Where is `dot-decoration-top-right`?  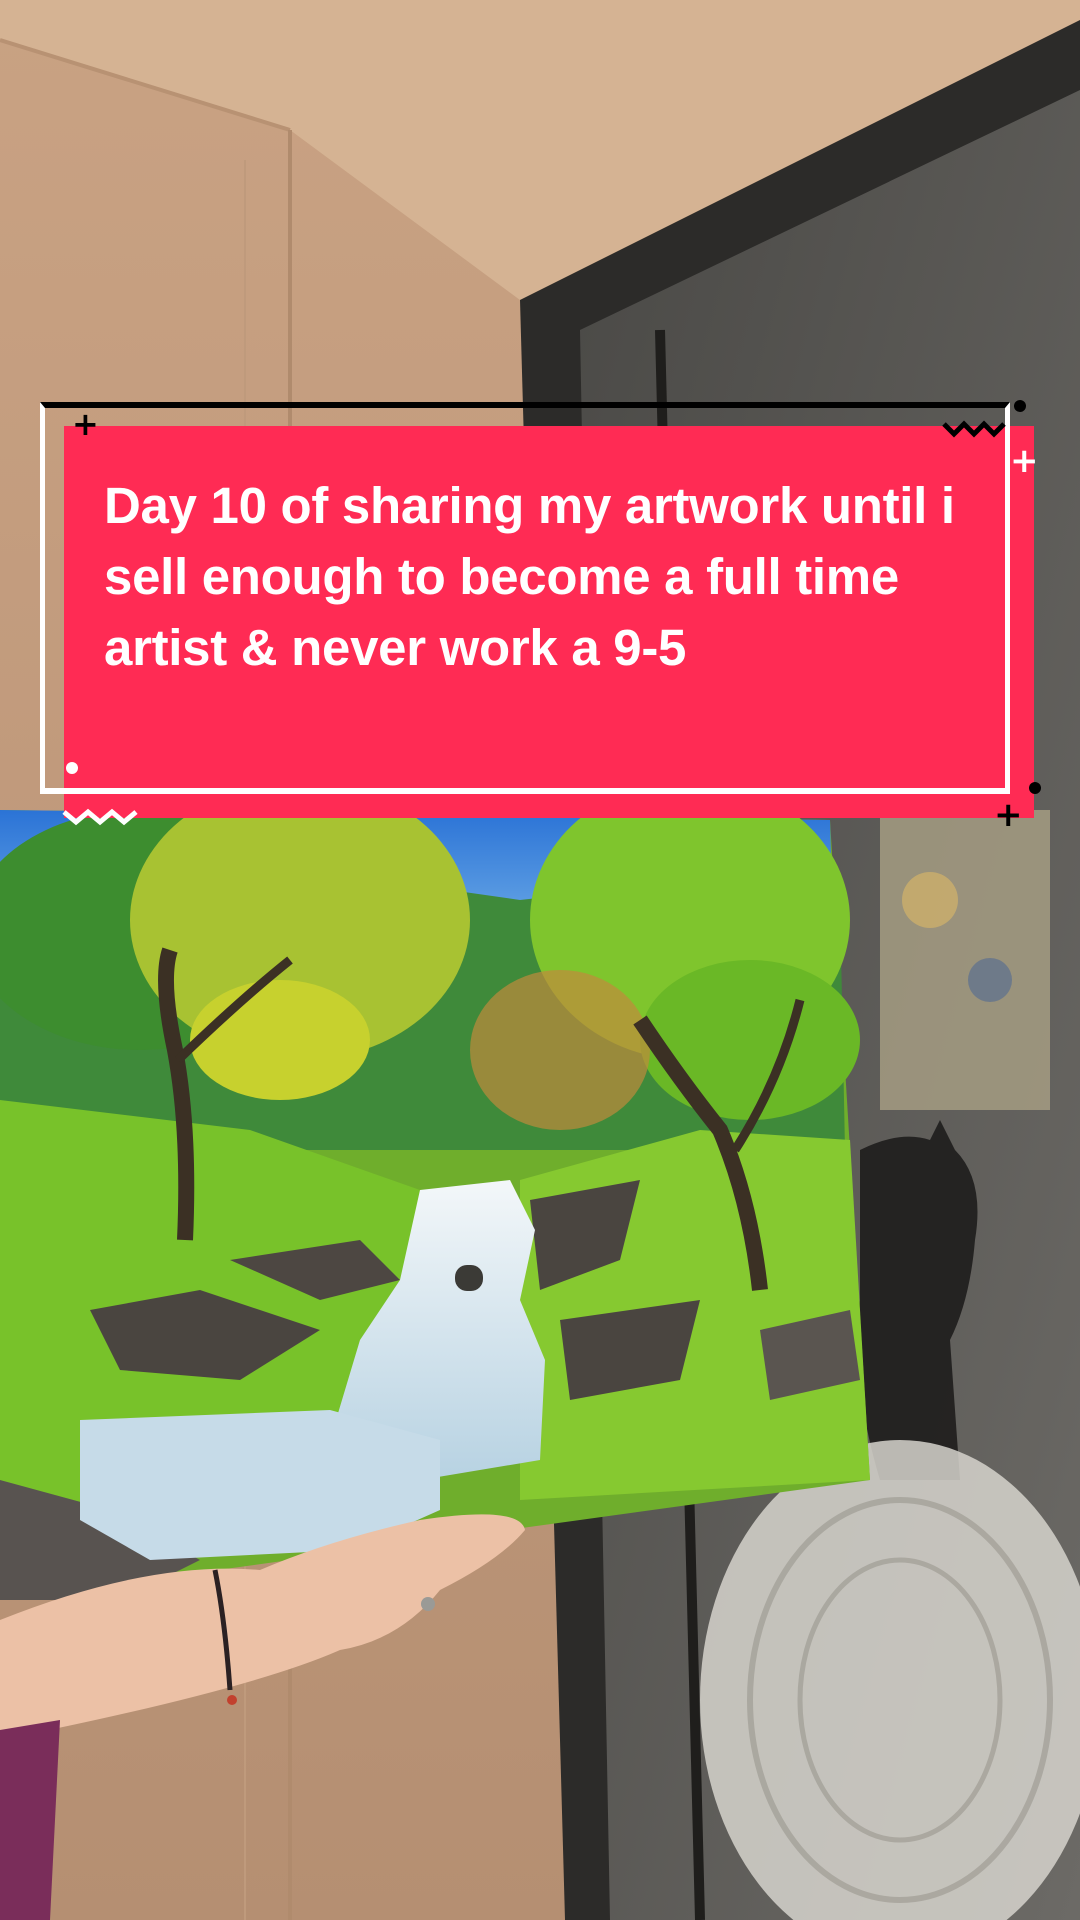 dot-decoration-top-right is located at coordinates (1020, 406).